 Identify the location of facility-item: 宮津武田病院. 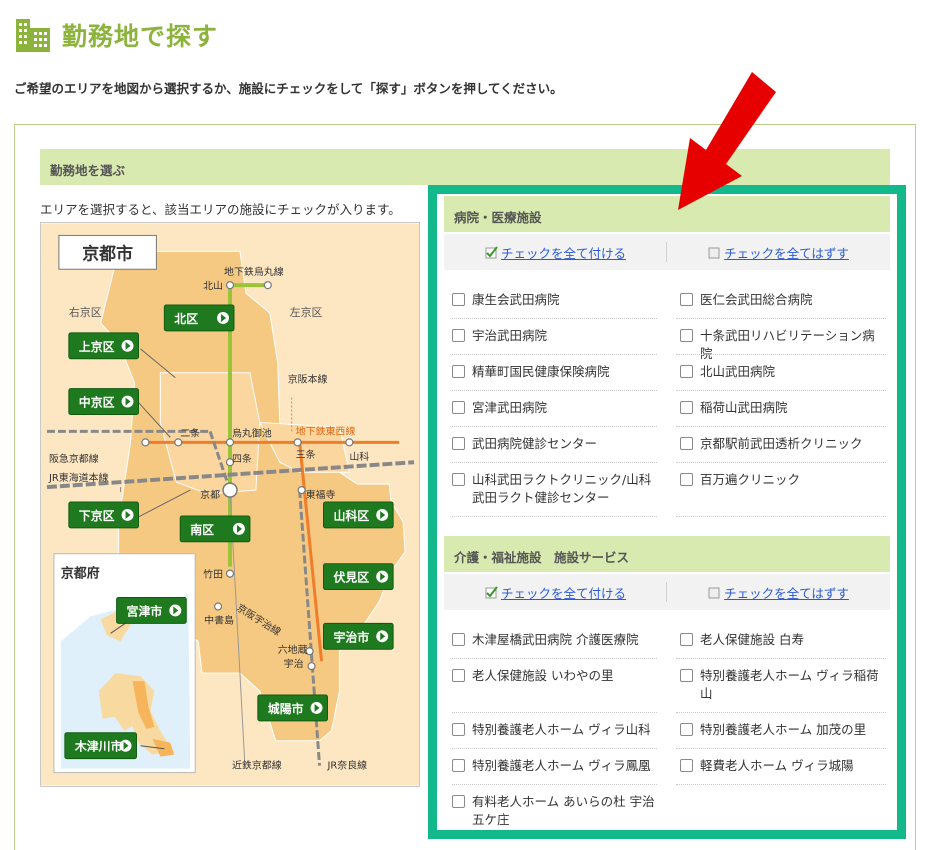
(554, 408).